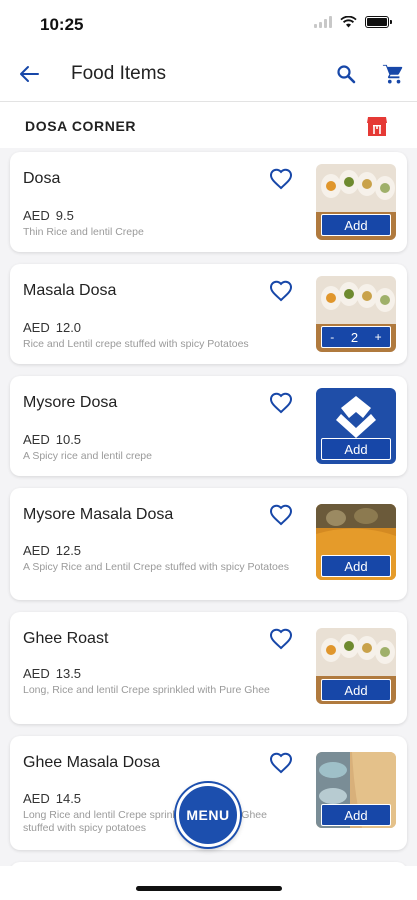  I want to click on food-item-name: Mysore Masala Dosa, so click(98, 514).